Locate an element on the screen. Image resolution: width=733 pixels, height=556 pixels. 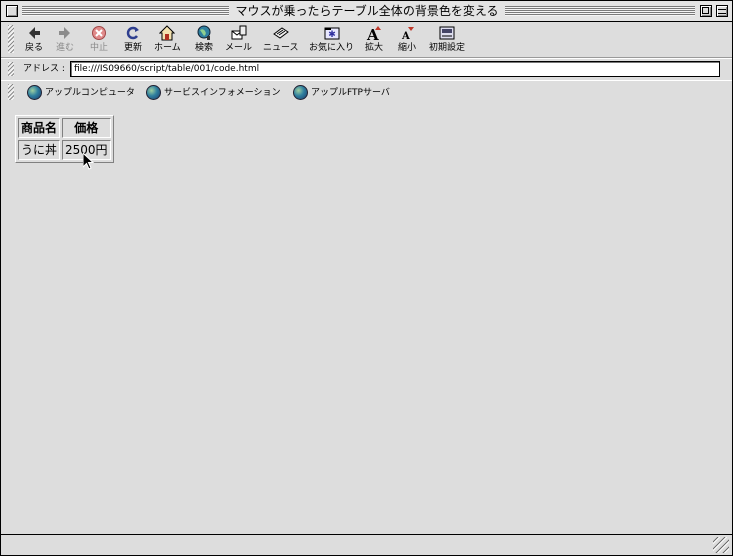
refresh-icon is located at coordinates (133, 33).